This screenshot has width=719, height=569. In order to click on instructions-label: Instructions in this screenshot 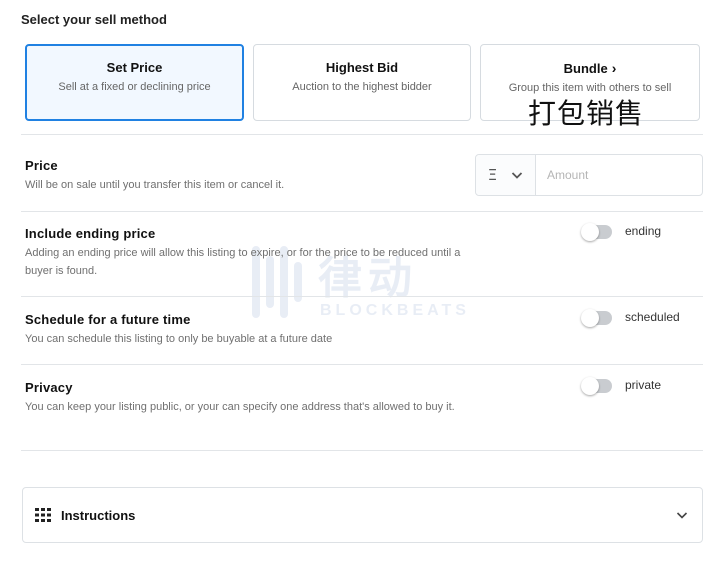, I will do `click(98, 515)`.